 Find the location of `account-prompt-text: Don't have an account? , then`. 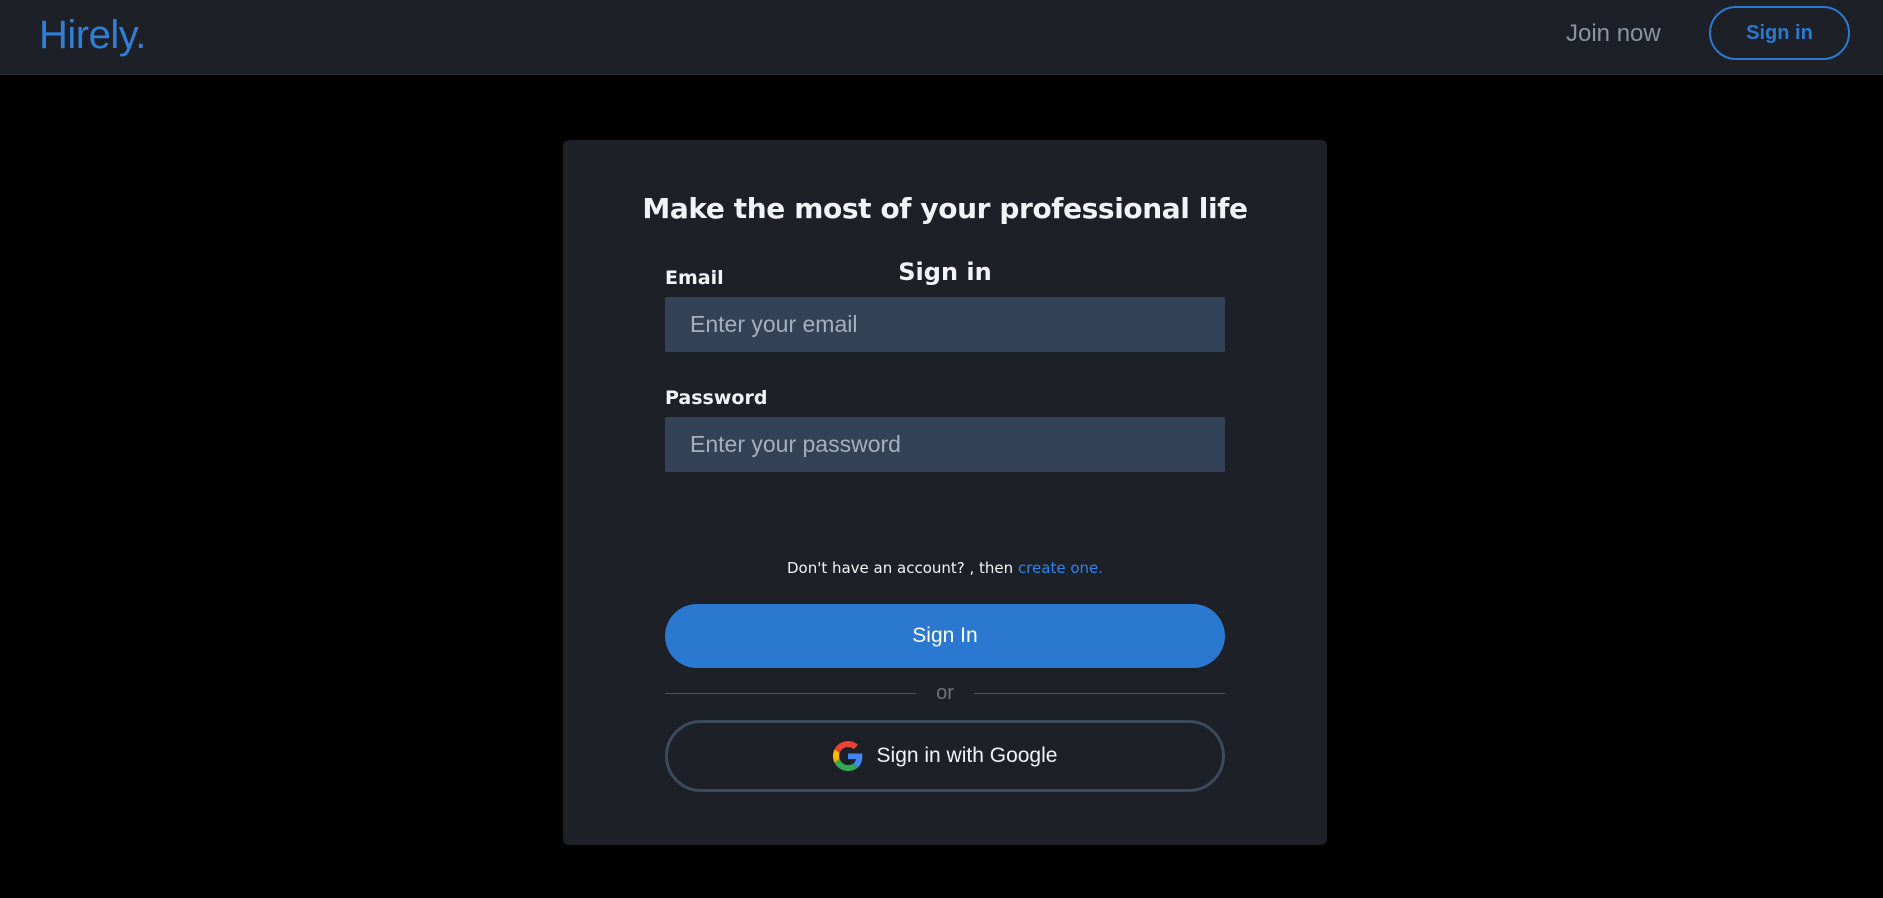

account-prompt-text: Don't have an account? , then is located at coordinates (902, 568).